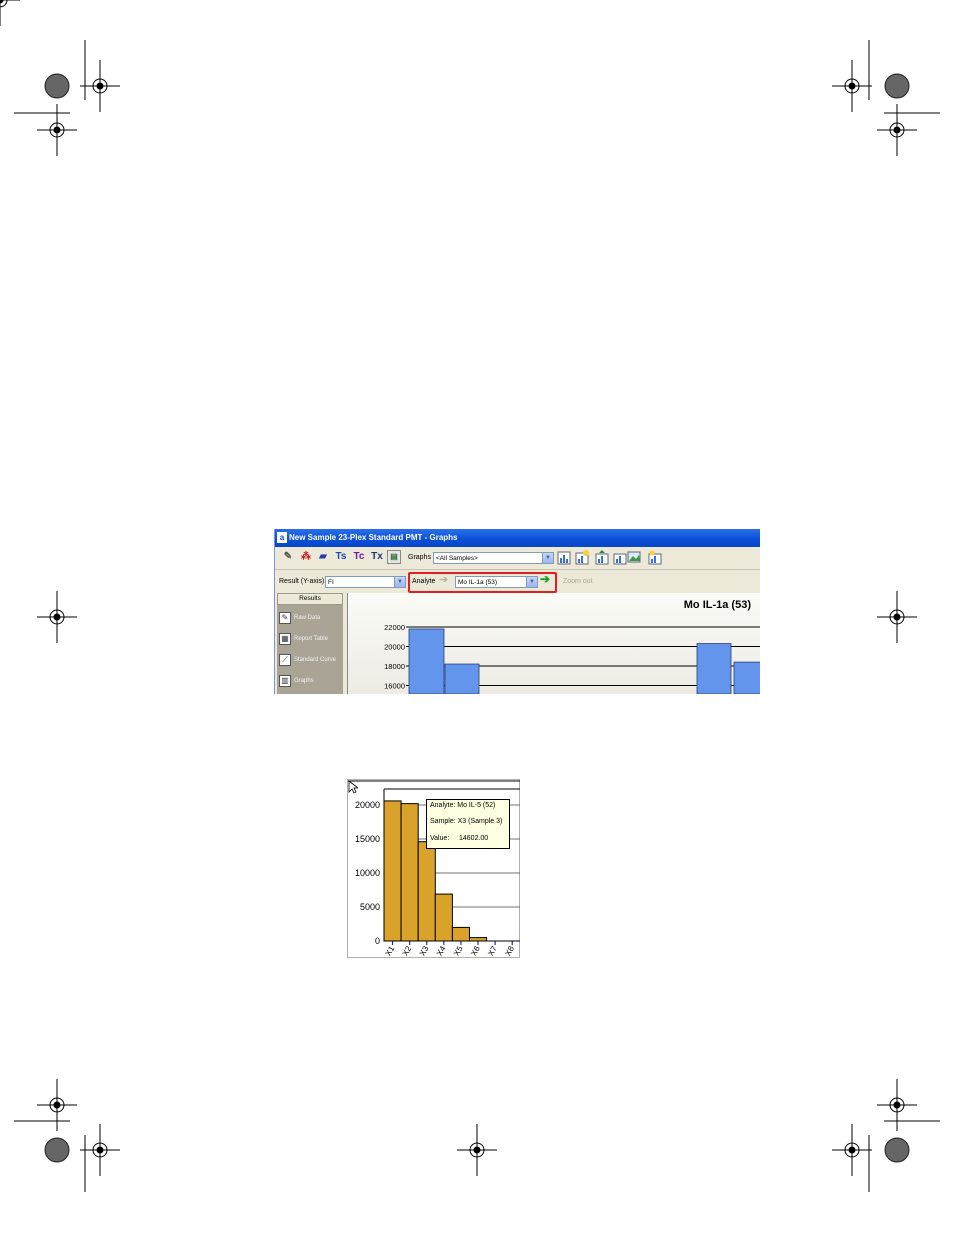  I want to click on nav-item-label: Report Table, so click(311, 639).